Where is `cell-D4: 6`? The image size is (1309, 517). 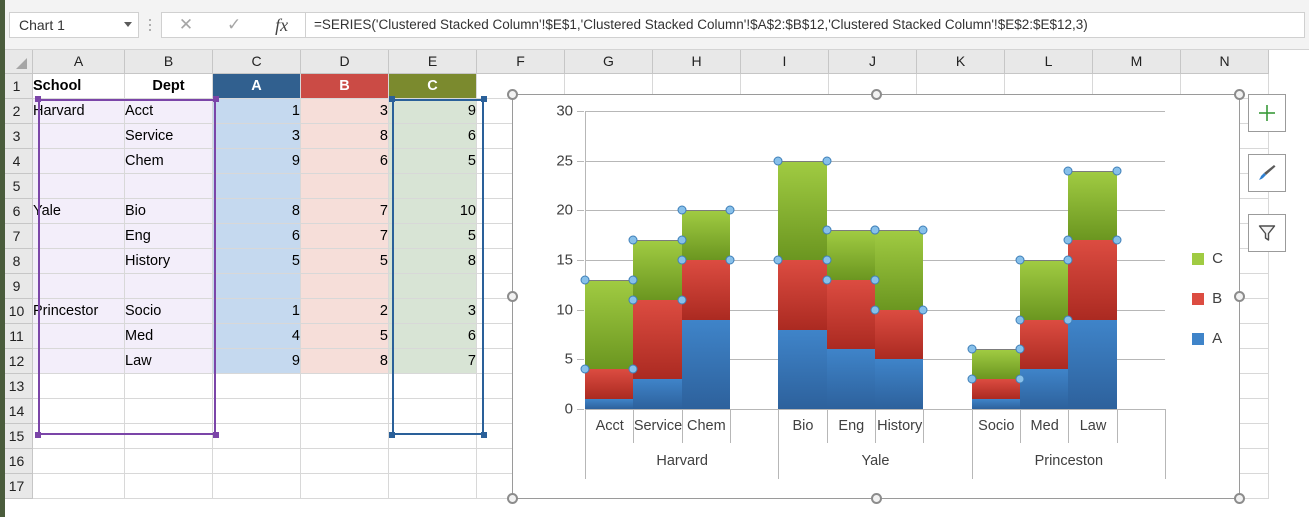 cell-D4: 6 is located at coordinates (344, 161).